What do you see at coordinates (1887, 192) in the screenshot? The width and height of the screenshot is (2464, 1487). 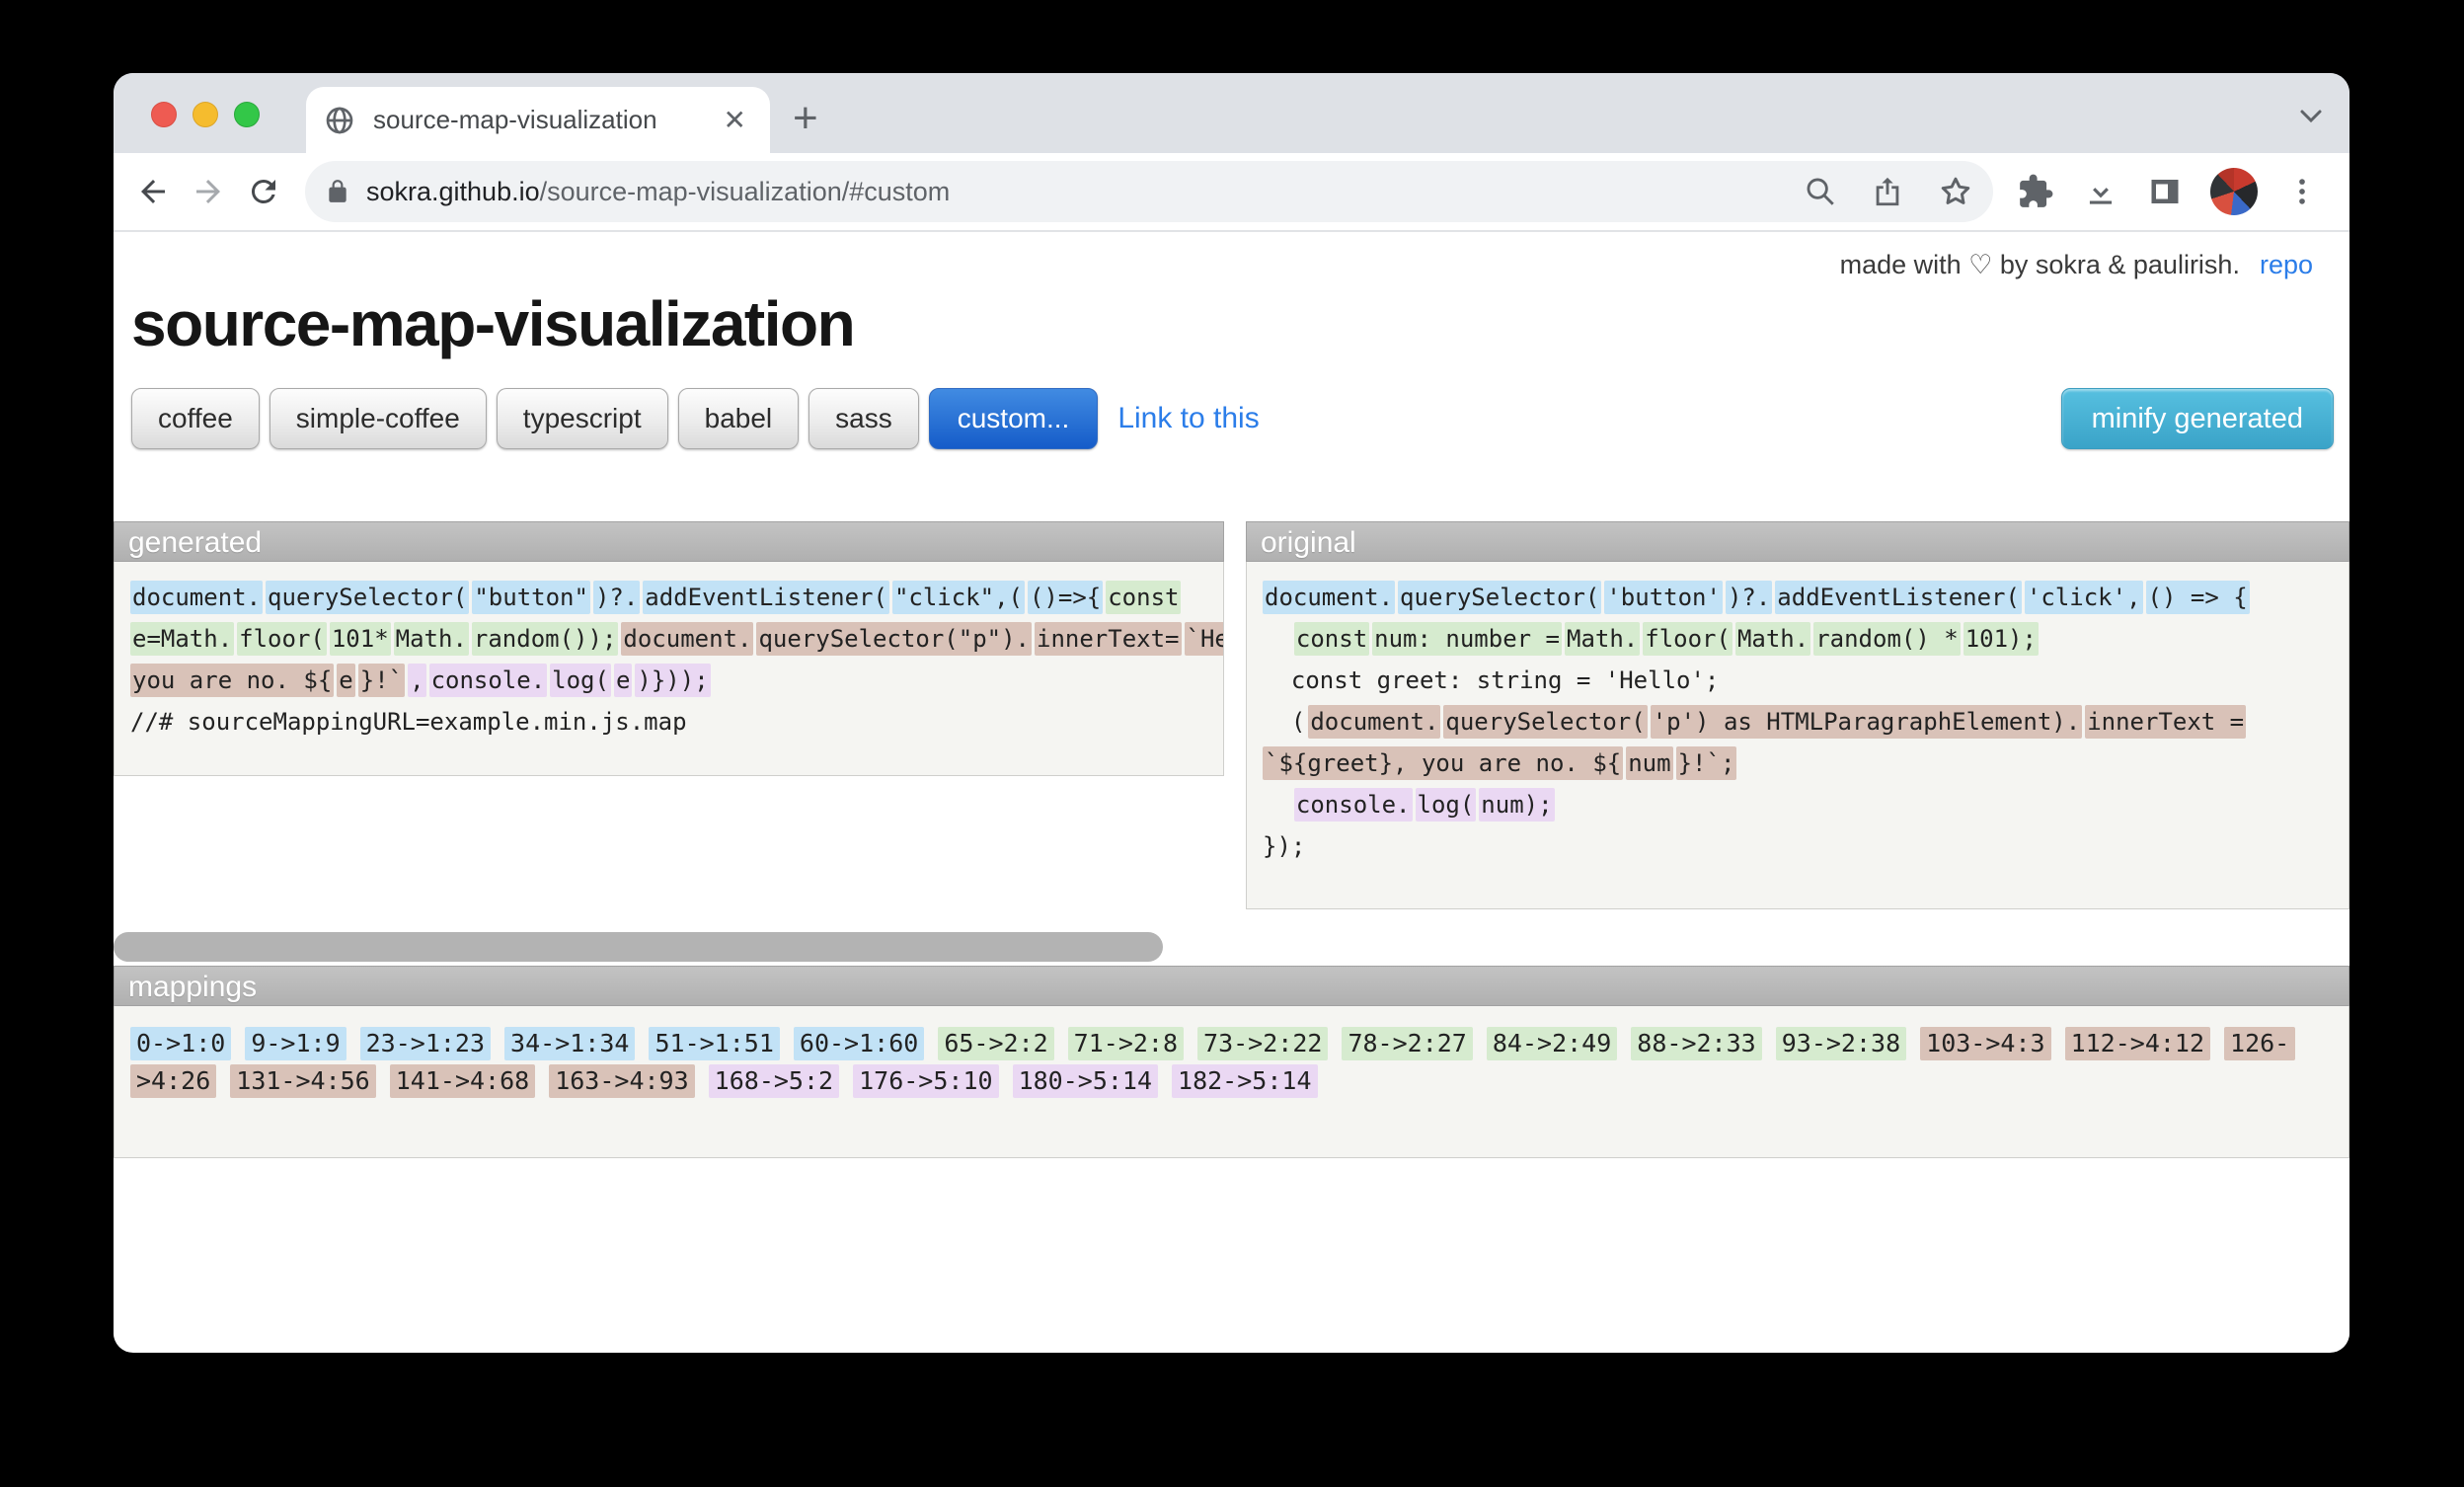 I see `share-icon` at bounding box center [1887, 192].